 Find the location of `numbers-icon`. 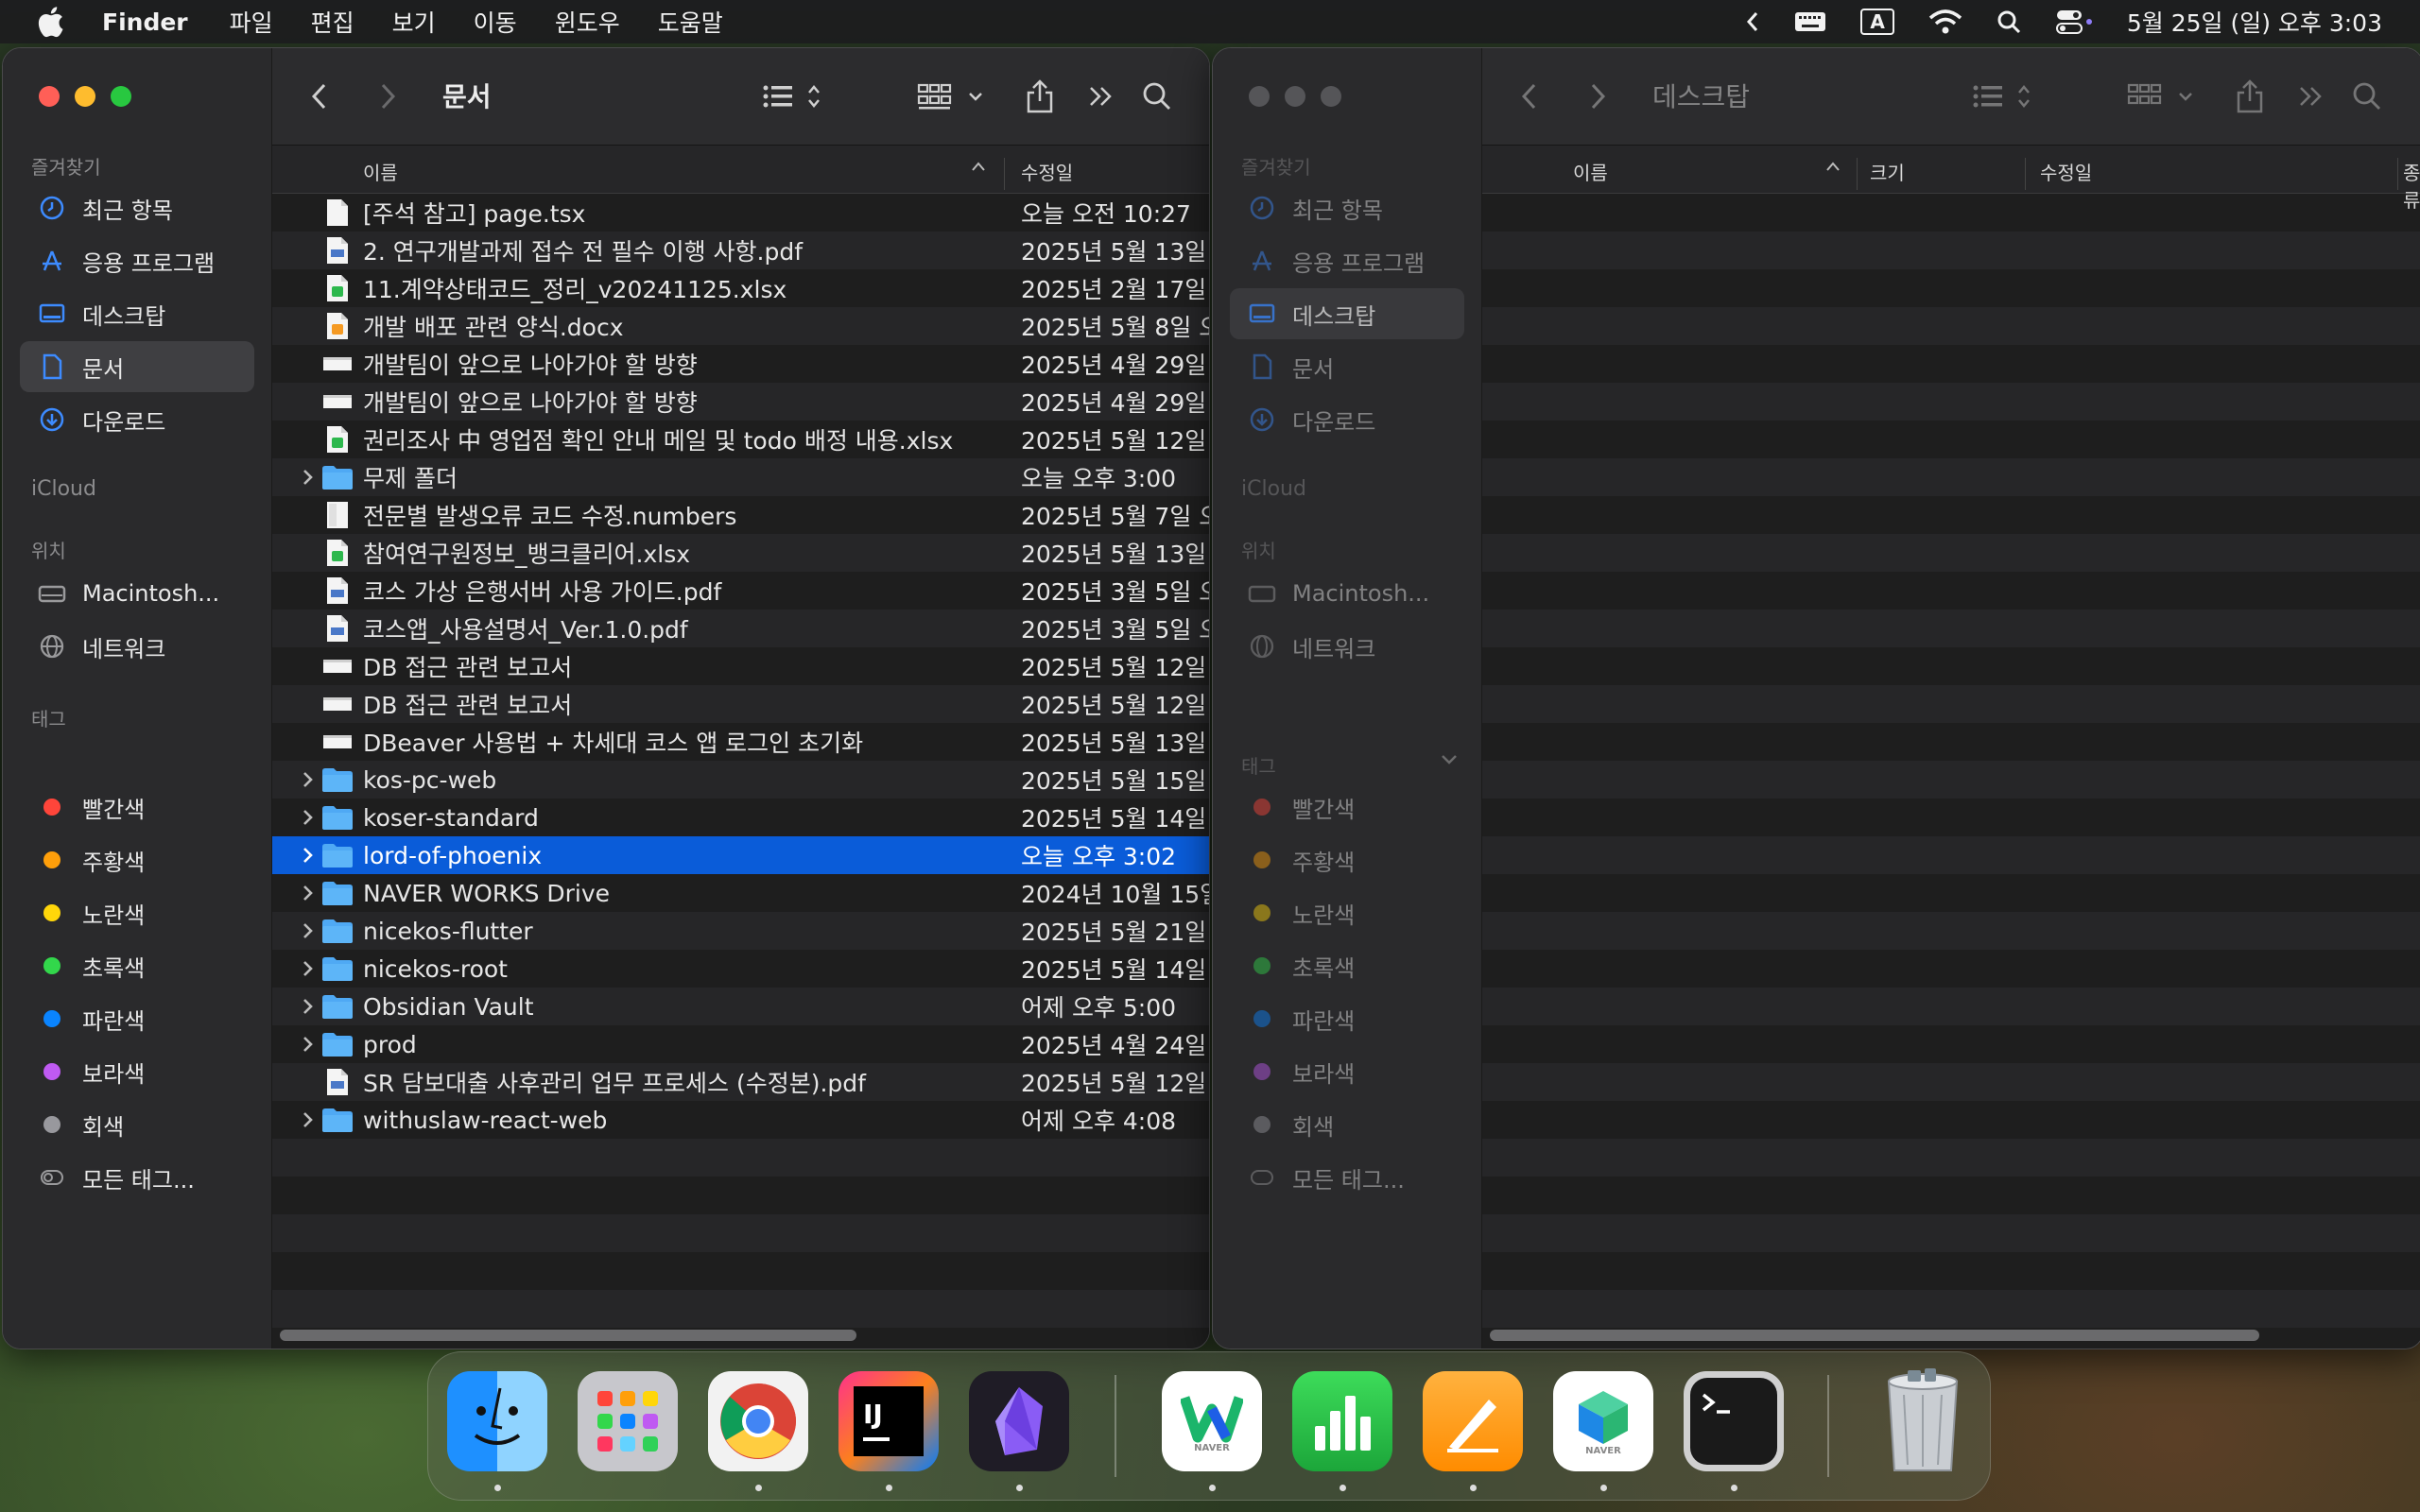

numbers-icon is located at coordinates (1342, 1421).